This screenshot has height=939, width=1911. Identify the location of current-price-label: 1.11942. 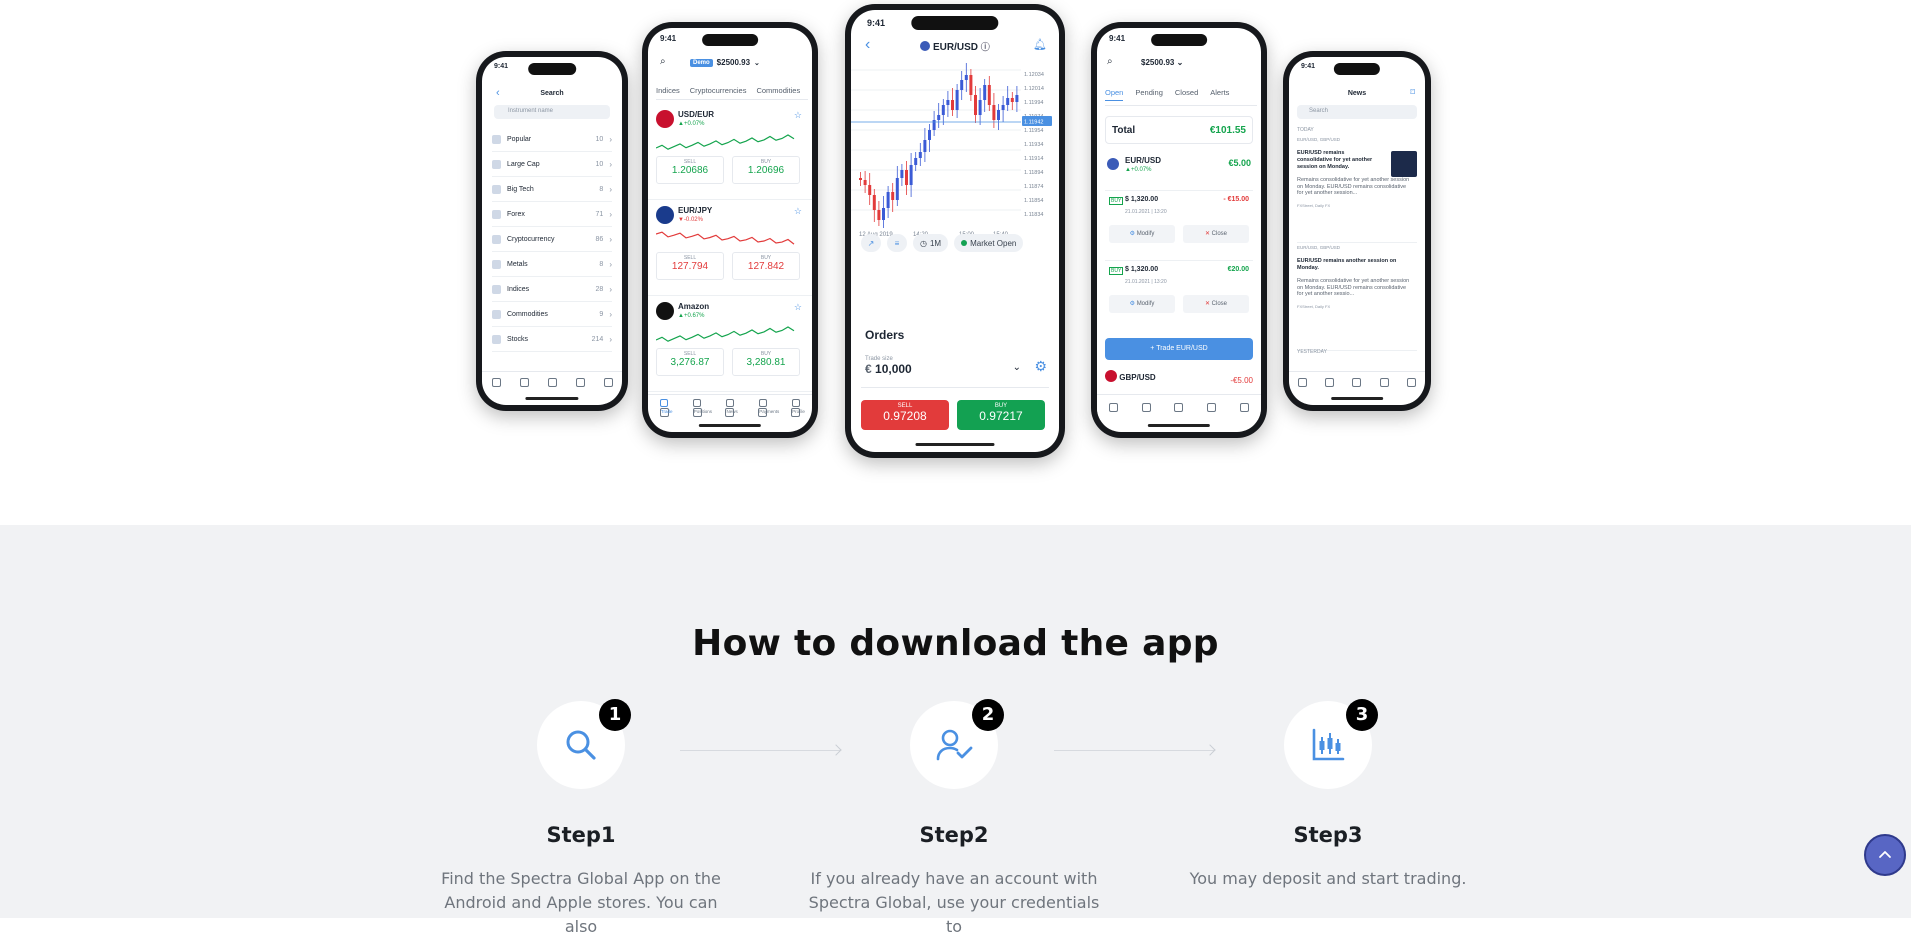
(1033, 123).